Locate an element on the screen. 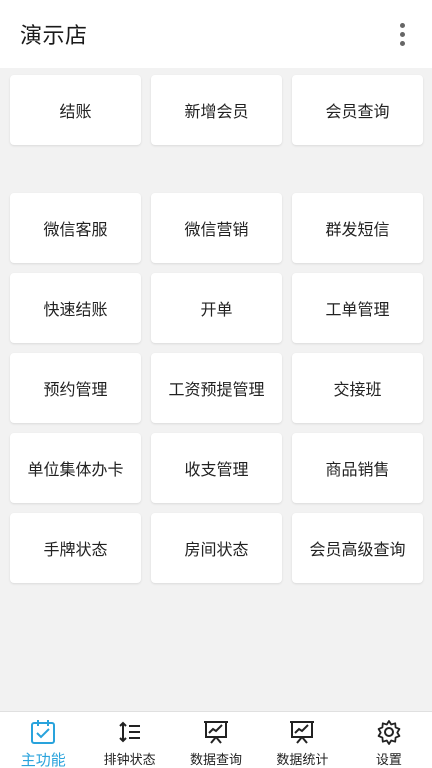 The height and width of the screenshot is (768, 432). nav-settings: 设置 is located at coordinates (389, 740).